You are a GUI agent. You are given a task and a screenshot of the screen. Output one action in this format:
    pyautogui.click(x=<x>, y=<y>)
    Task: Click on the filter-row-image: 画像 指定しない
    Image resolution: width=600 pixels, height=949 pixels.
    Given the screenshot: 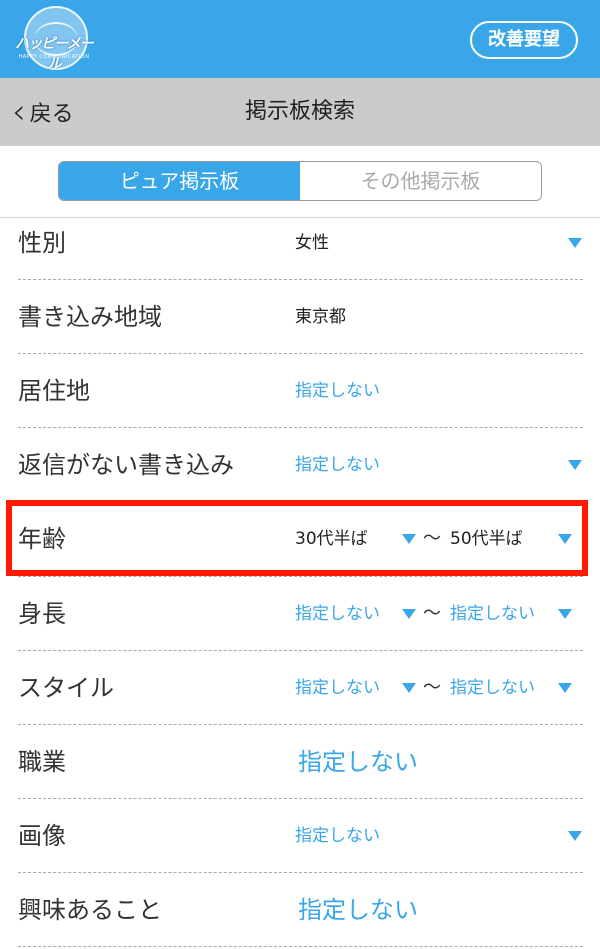 What is the action you would take?
    pyautogui.click(x=300, y=836)
    